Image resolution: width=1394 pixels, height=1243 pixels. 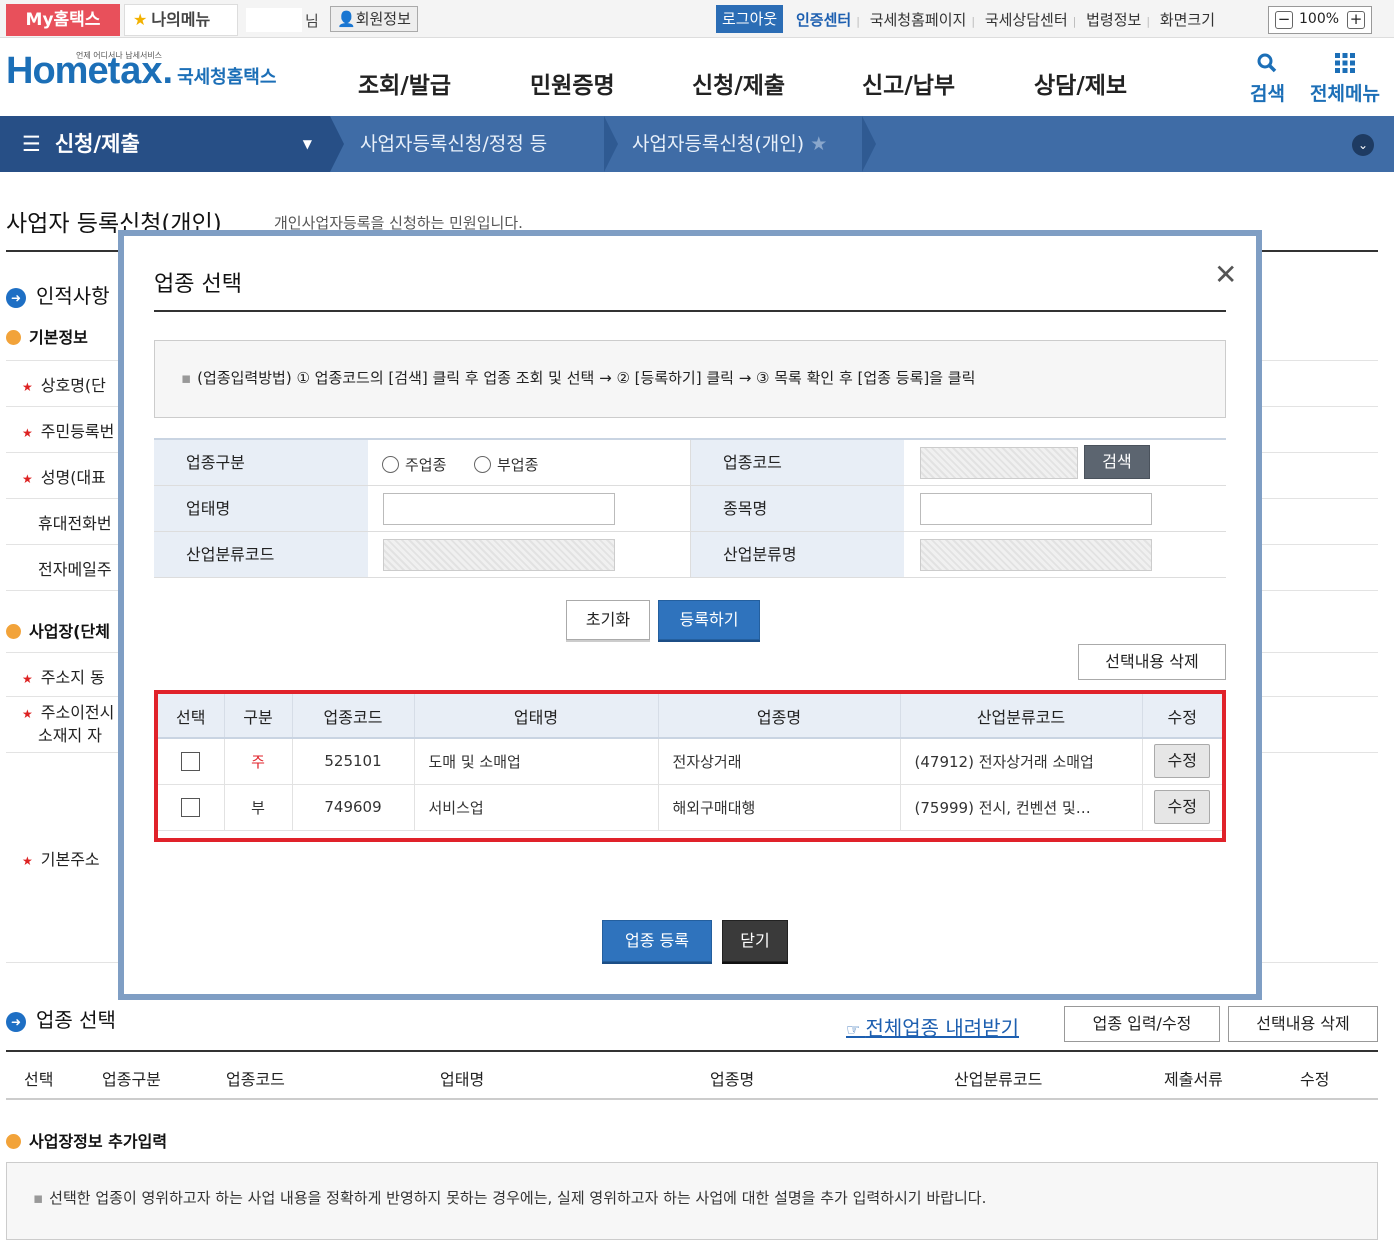 What do you see at coordinates (499, 555) in the screenshot?
I see `ind-code-input` at bounding box center [499, 555].